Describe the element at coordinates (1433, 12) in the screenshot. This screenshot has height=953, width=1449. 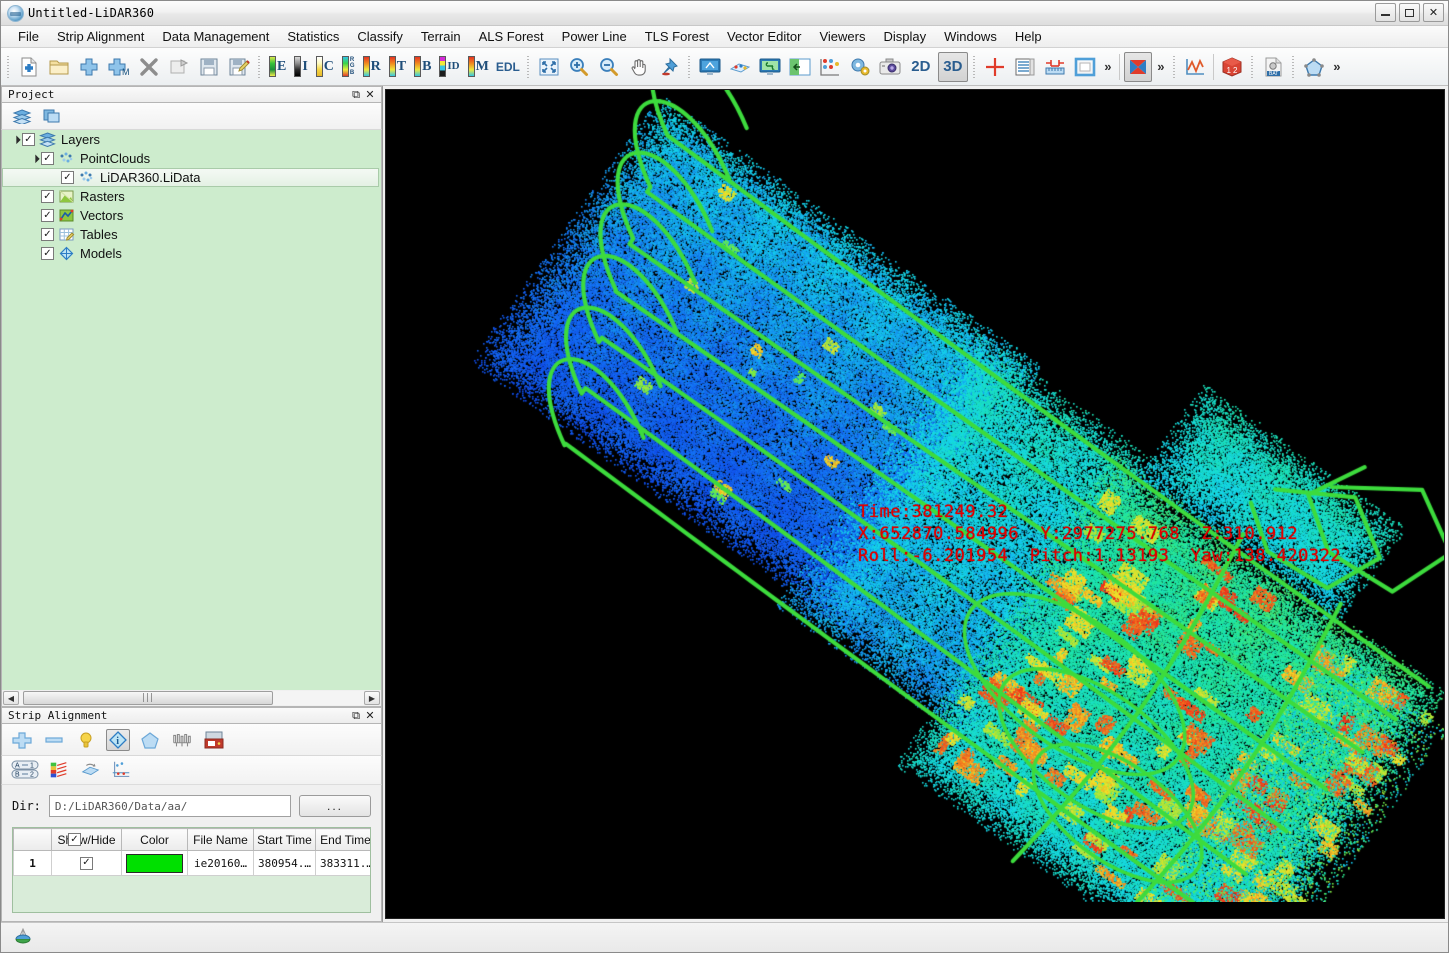
I see `close-button: ✕` at that location.